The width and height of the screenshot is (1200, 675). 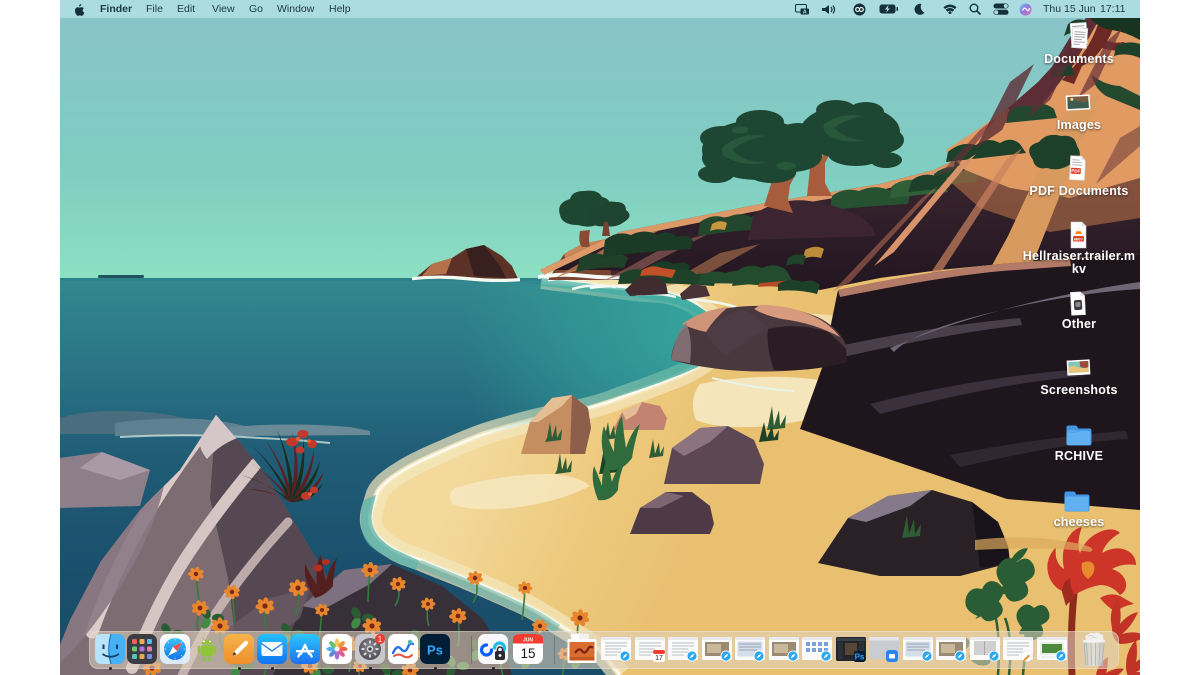 What do you see at coordinates (380, 639) in the screenshot?
I see `svg-text: 1` at bounding box center [380, 639].